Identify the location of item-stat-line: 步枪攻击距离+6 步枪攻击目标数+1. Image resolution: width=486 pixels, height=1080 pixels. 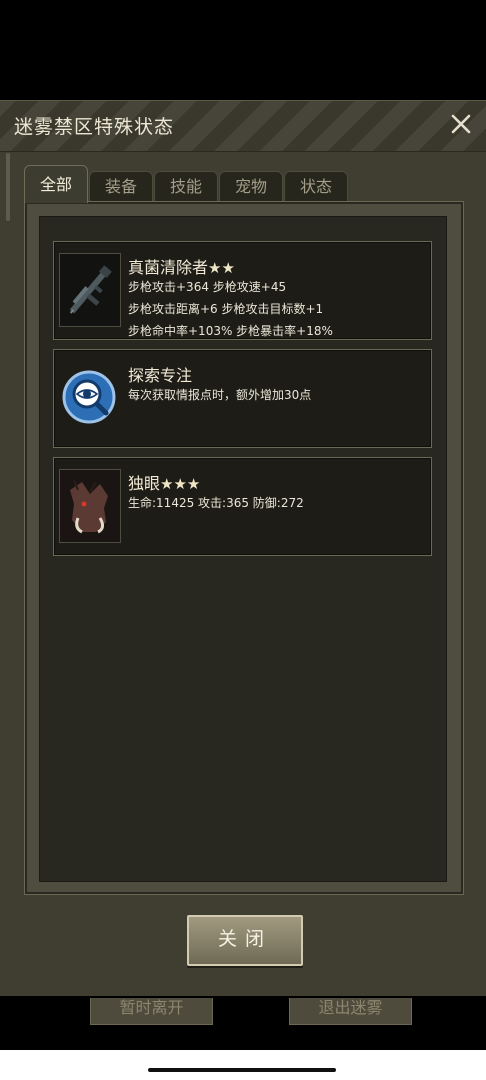
(226, 309).